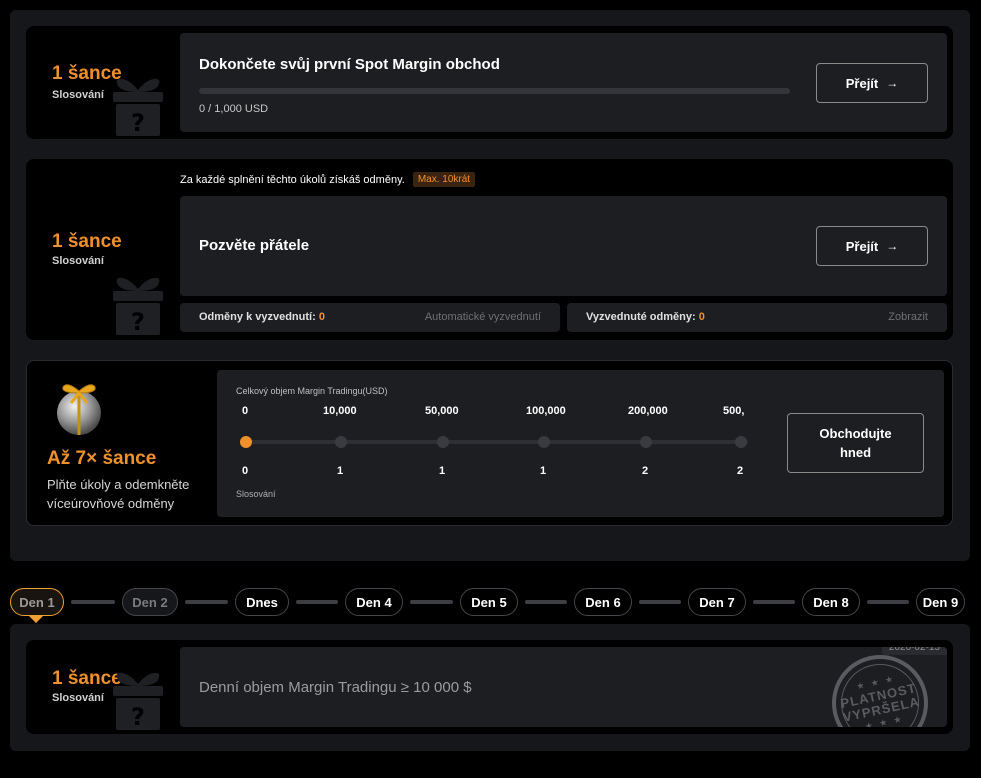 The height and width of the screenshot is (778, 981). Describe the element at coordinates (254, 245) in the screenshot. I see `task-title: Pozvěte přátele` at that location.